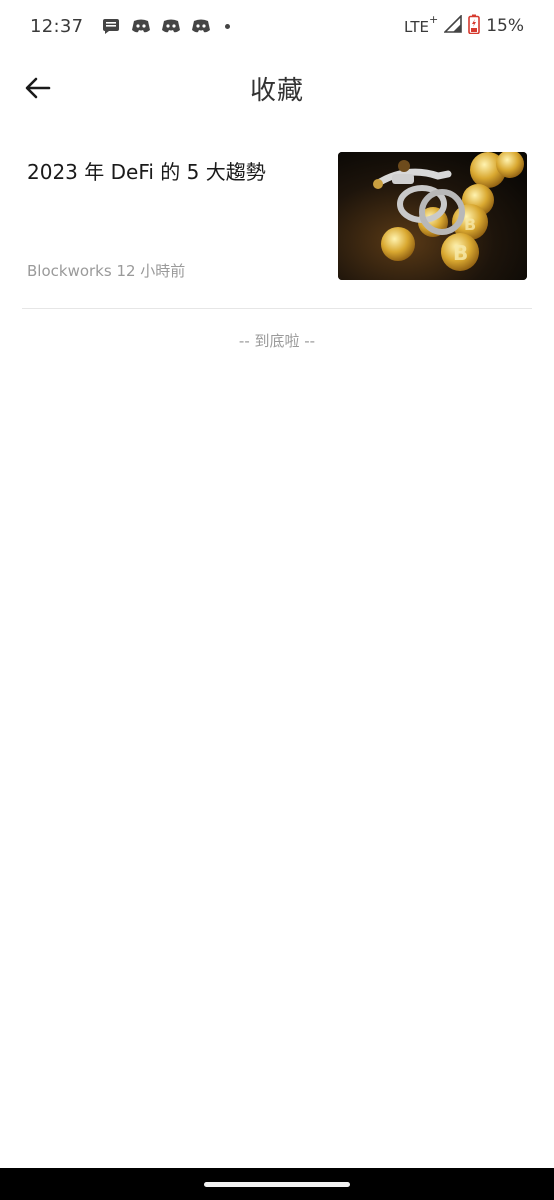 This screenshot has width=554, height=1200. Describe the element at coordinates (505, 26) in the screenshot. I see `battery-percent: 15%` at that location.